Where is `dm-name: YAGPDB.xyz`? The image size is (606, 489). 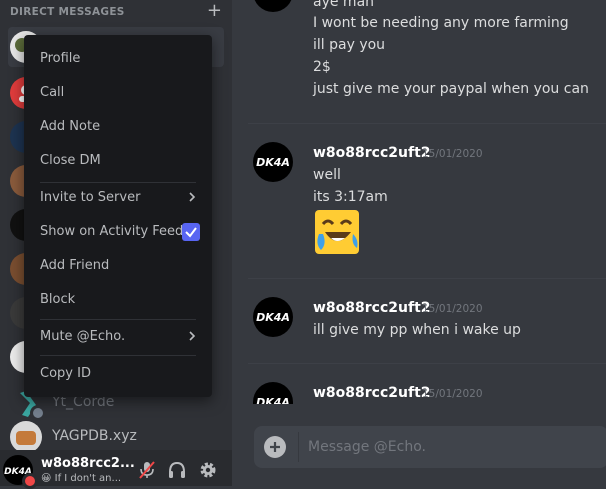
dm-name: YAGPDB.xyz is located at coordinates (94, 436).